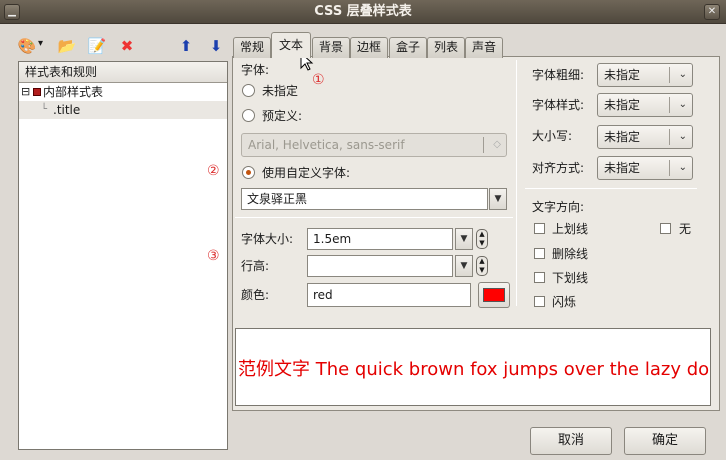 Image resolution: width=726 pixels, height=460 pixels. I want to click on palette-icon: 🎨, so click(27, 46).